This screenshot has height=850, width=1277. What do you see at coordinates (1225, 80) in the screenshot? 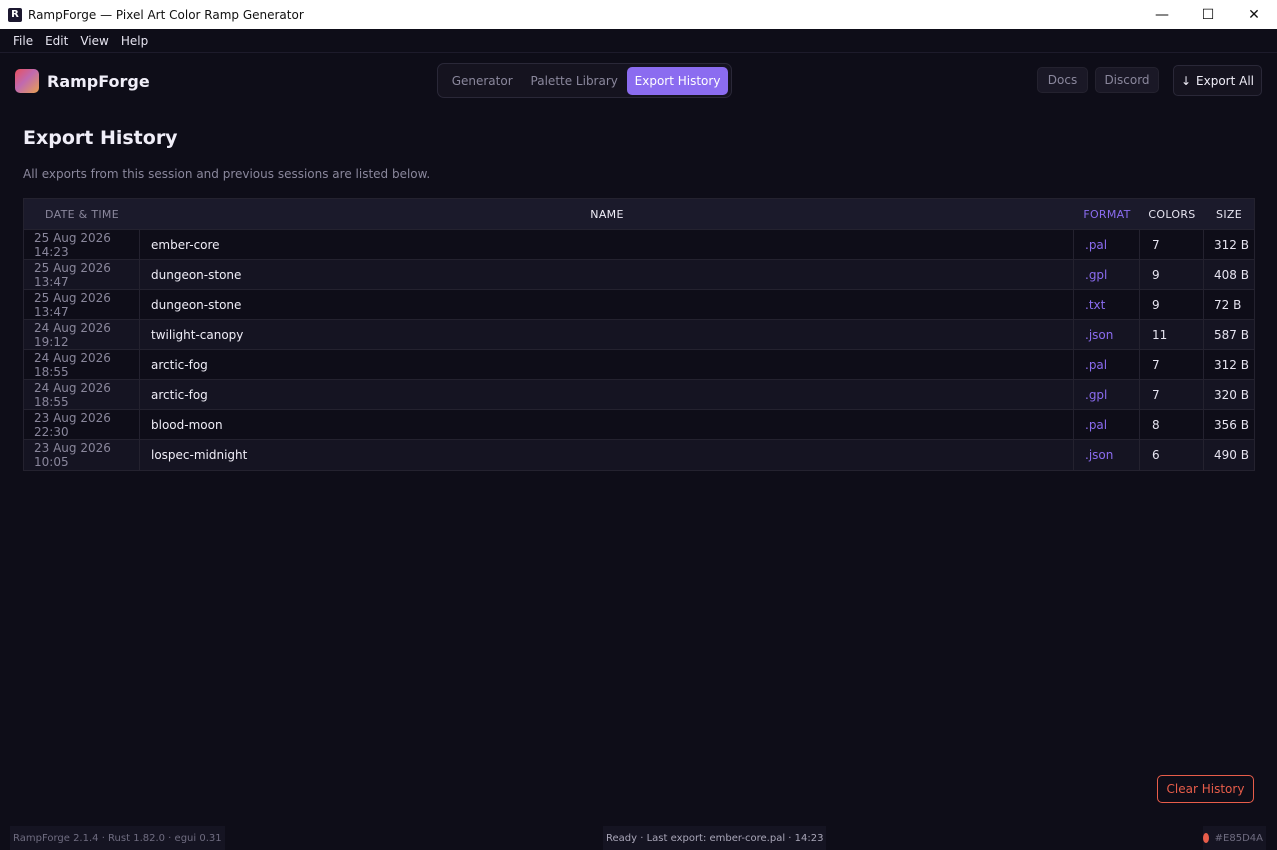
I see `export-all-label: Export All` at bounding box center [1225, 80].